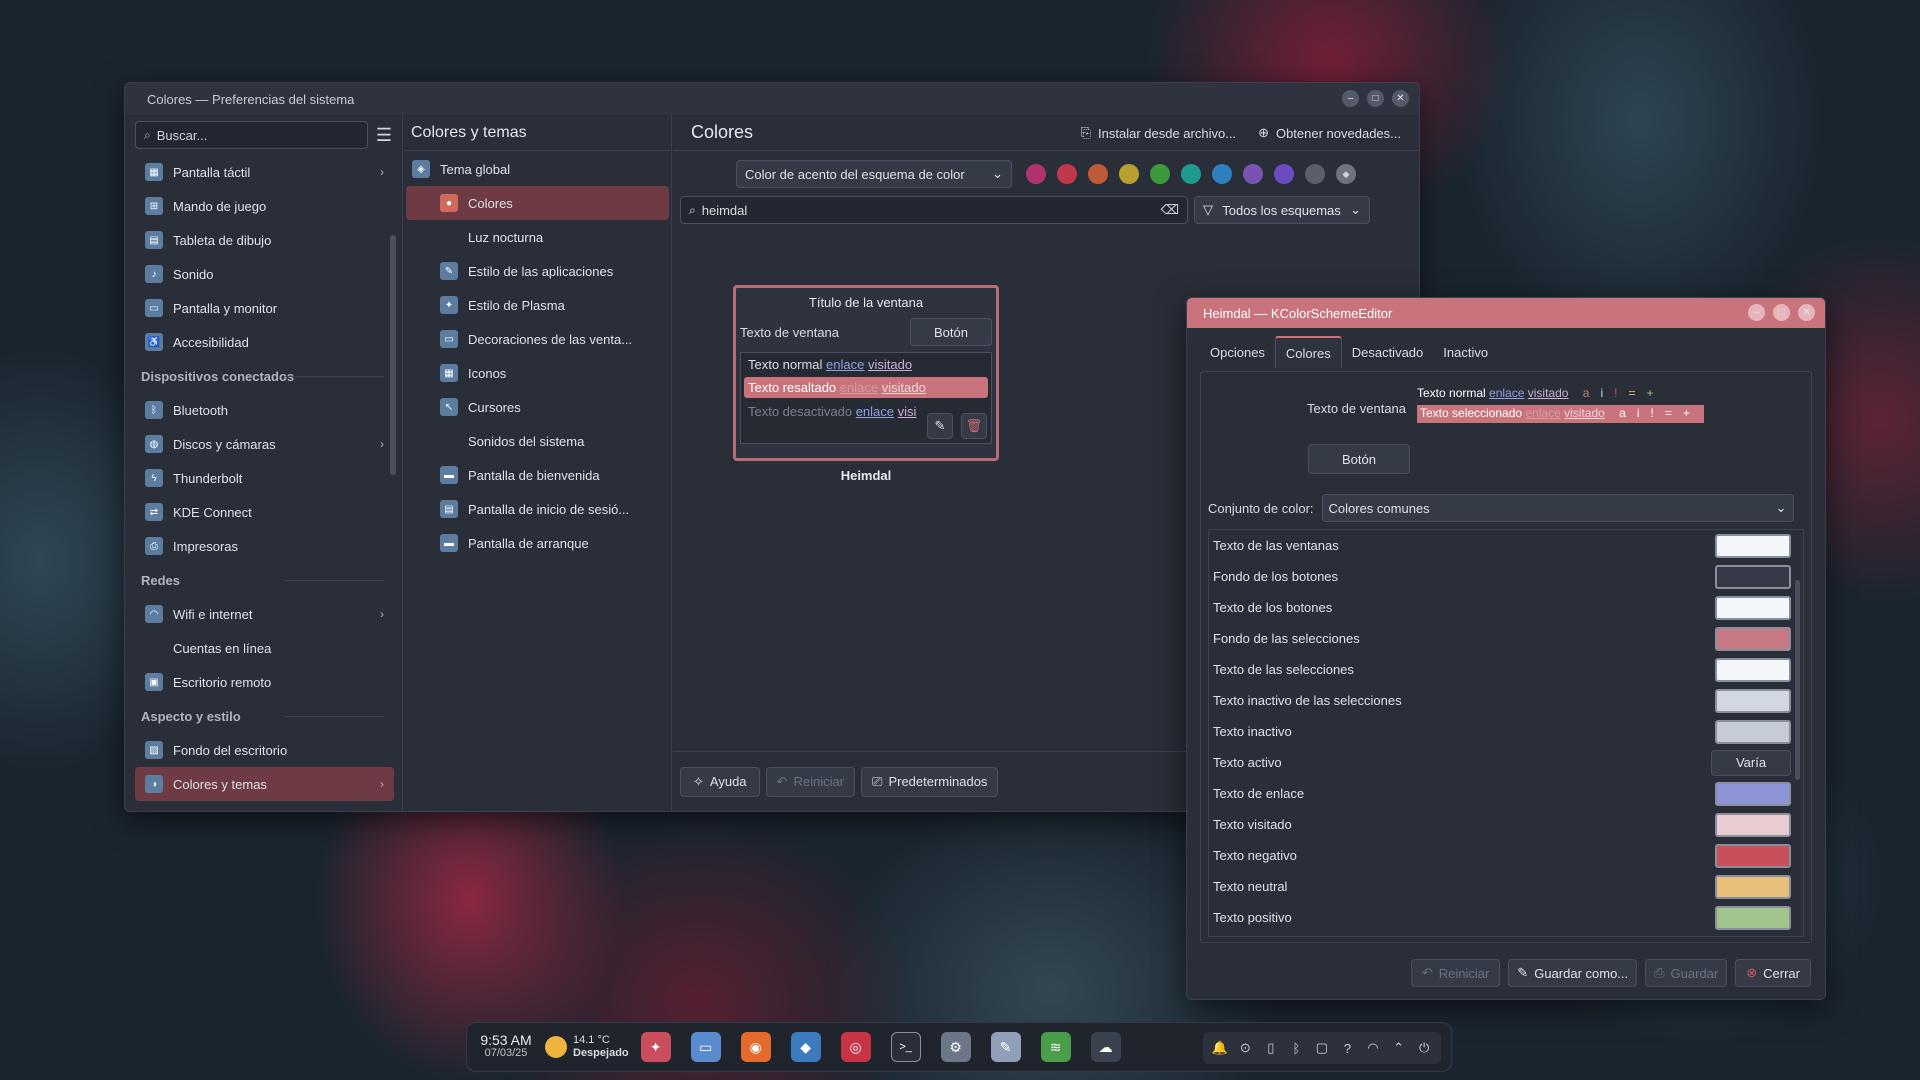 This screenshot has width=1920, height=1080. I want to click on sidebar-item-3: ♪ Sonido, so click(264, 274).